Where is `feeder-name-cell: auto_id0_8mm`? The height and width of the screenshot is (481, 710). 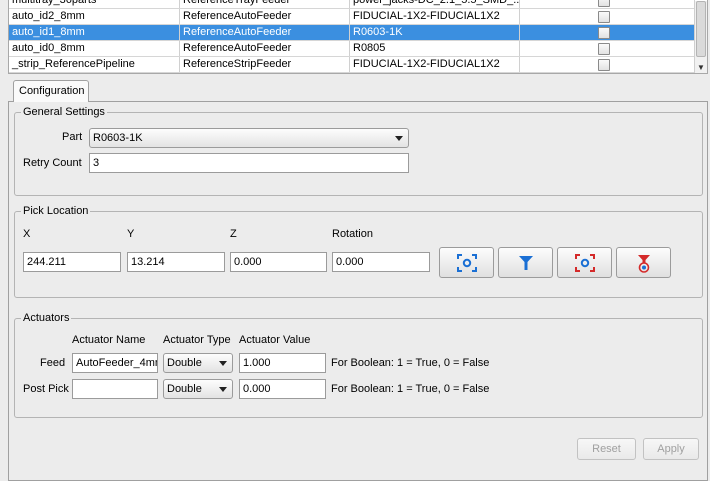 feeder-name-cell: auto_id0_8mm is located at coordinates (94, 48).